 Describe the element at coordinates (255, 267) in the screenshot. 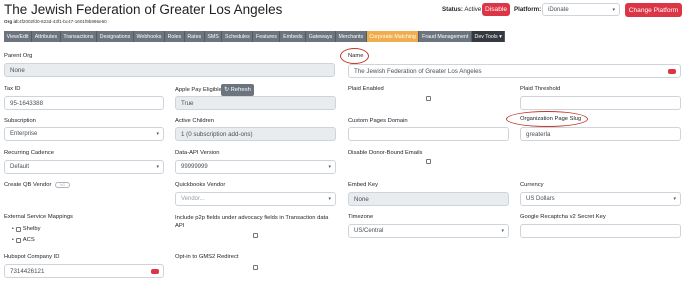

I see `opt-in-gms2-checkbox` at that location.